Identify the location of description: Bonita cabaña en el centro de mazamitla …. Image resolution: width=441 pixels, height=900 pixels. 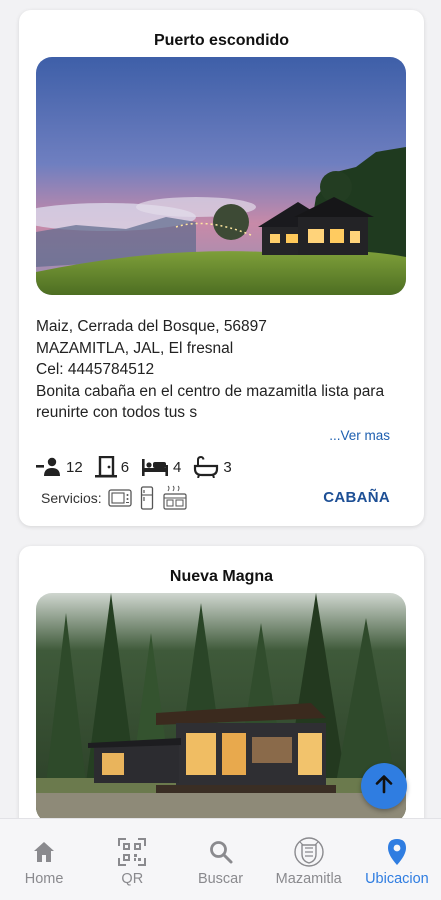
(210, 402).